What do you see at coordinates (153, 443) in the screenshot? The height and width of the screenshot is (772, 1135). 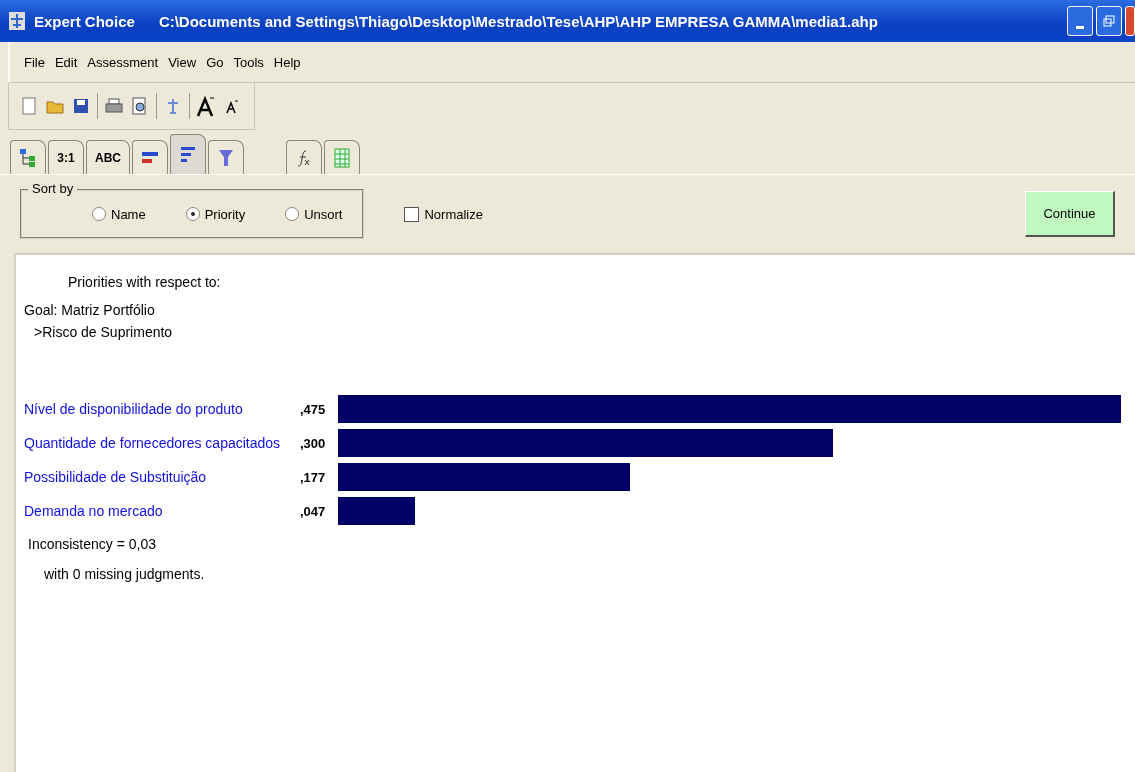 I see `criterion-name: Quantidade de fornecedores capacitados` at bounding box center [153, 443].